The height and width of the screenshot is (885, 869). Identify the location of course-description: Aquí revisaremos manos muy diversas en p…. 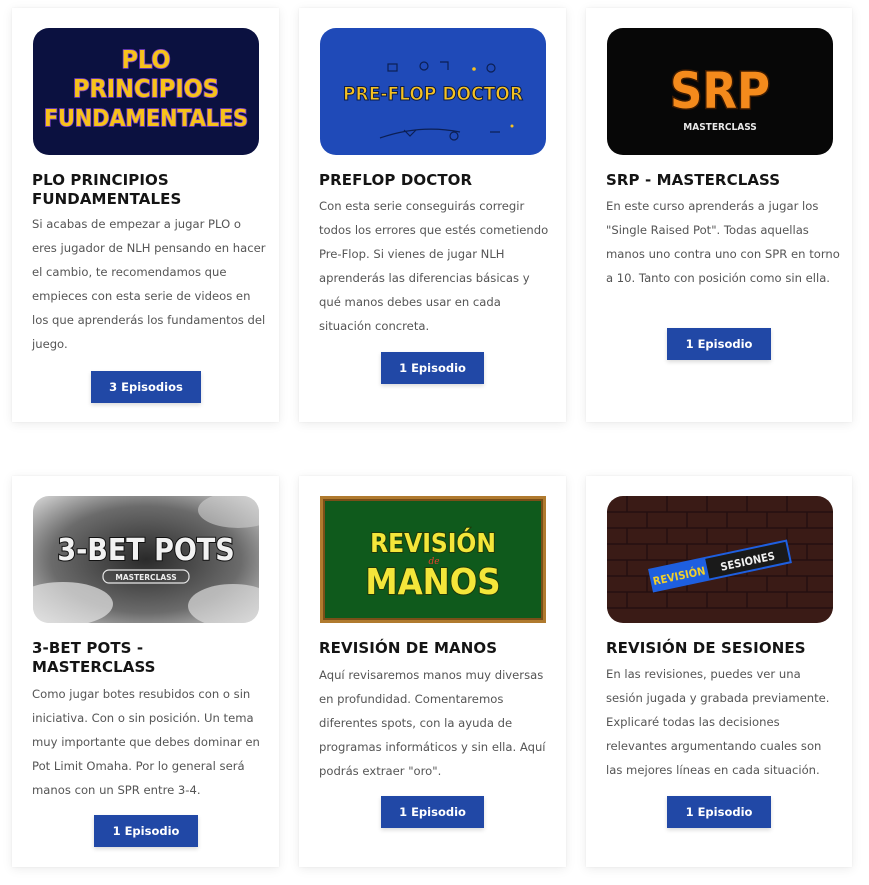
(432, 723).